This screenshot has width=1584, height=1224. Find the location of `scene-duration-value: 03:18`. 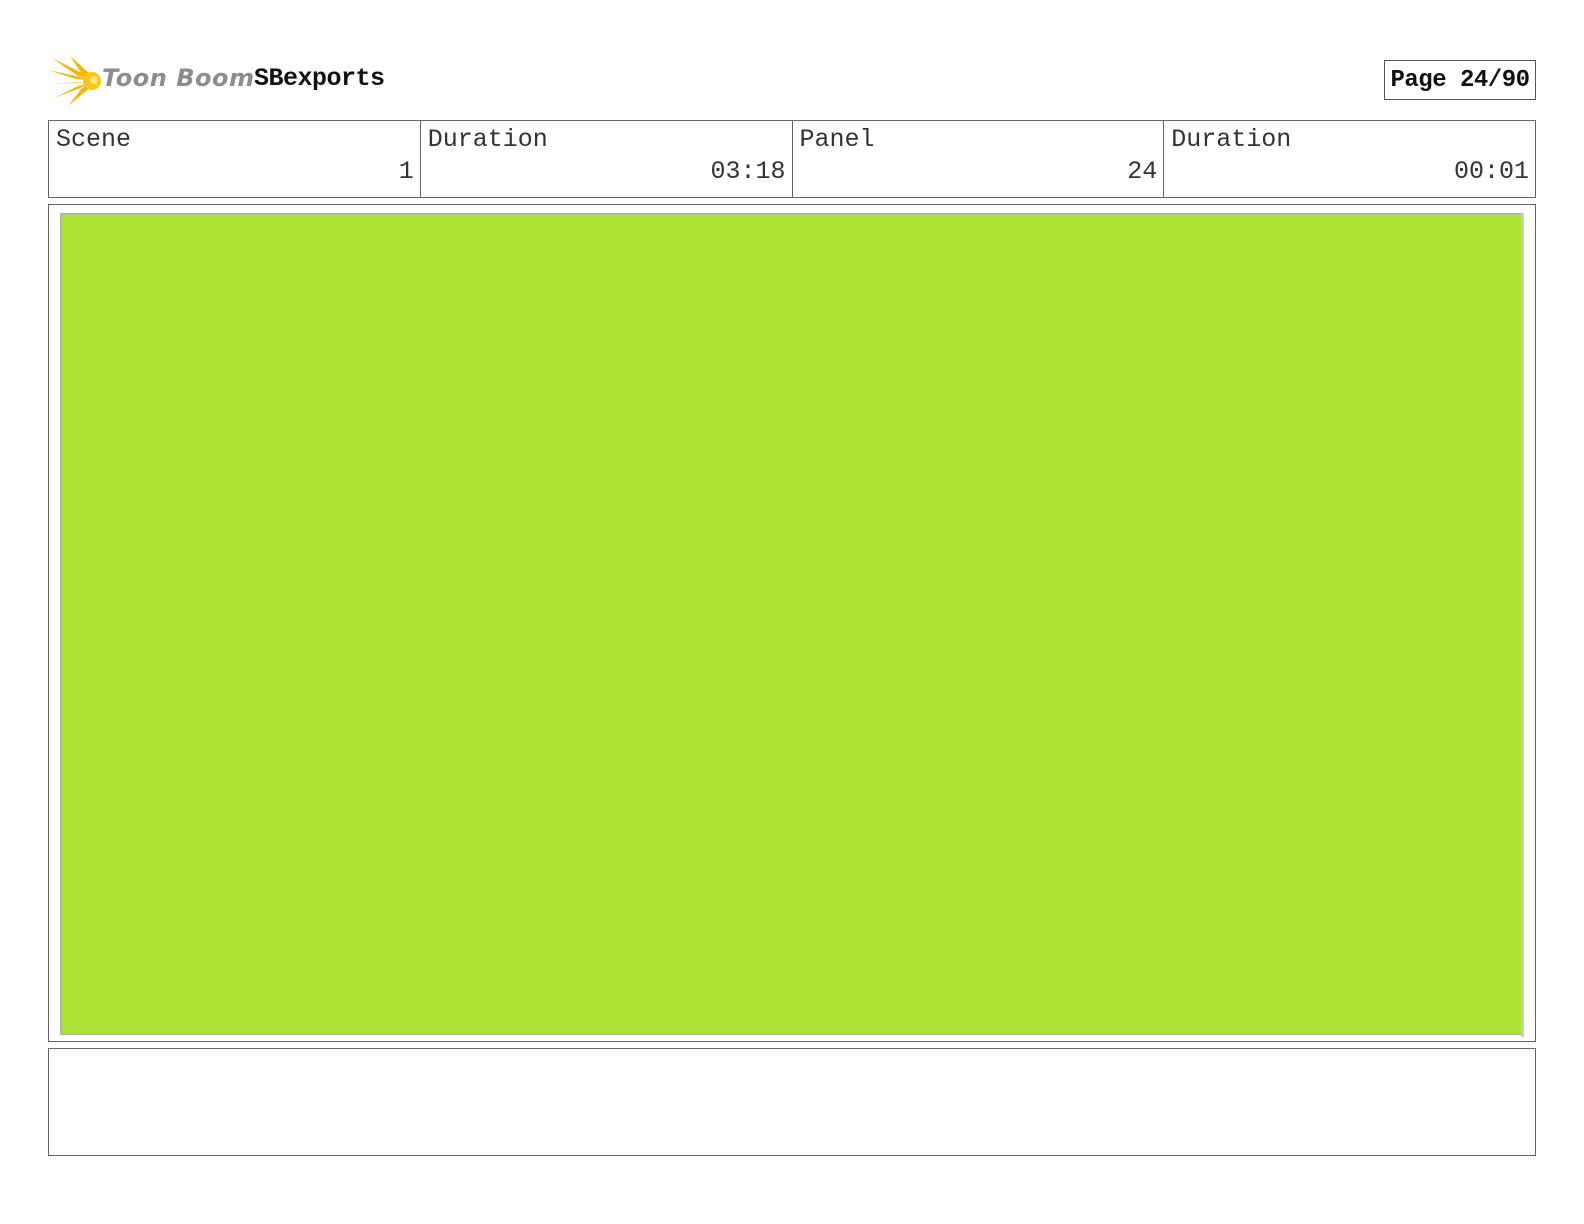

scene-duration-value: 03:18 is located at coordinates (748, 171).